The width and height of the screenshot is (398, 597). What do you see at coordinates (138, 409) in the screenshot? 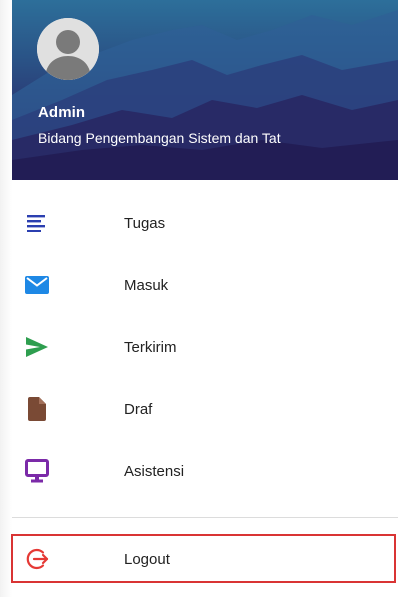
I see `menu-item-label: Draf` at bounding box center [138, 409].